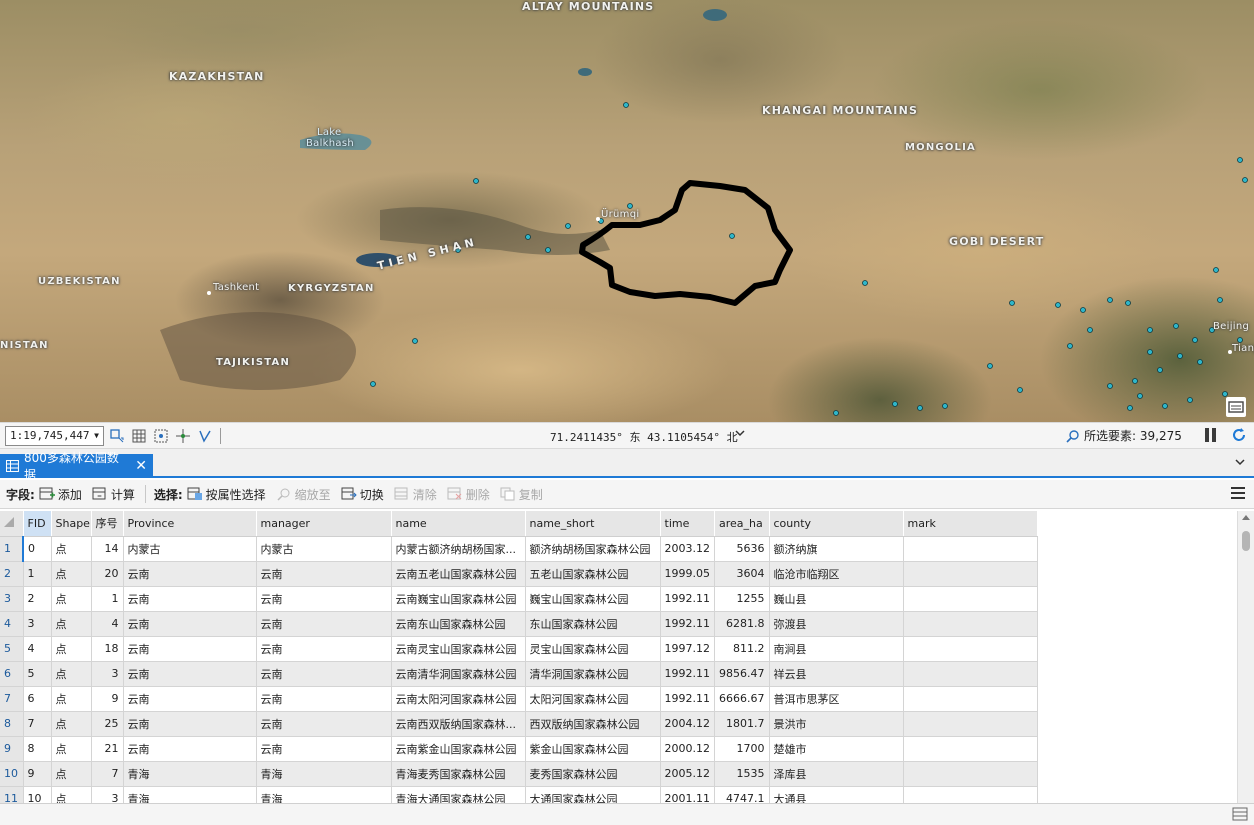 The height and width of the screenshot is (825, 1254). What do you see at coordinates (1245, 657) in the screenshot?
I see `vertical-scrollbar` at bounding box center [1245, 657].